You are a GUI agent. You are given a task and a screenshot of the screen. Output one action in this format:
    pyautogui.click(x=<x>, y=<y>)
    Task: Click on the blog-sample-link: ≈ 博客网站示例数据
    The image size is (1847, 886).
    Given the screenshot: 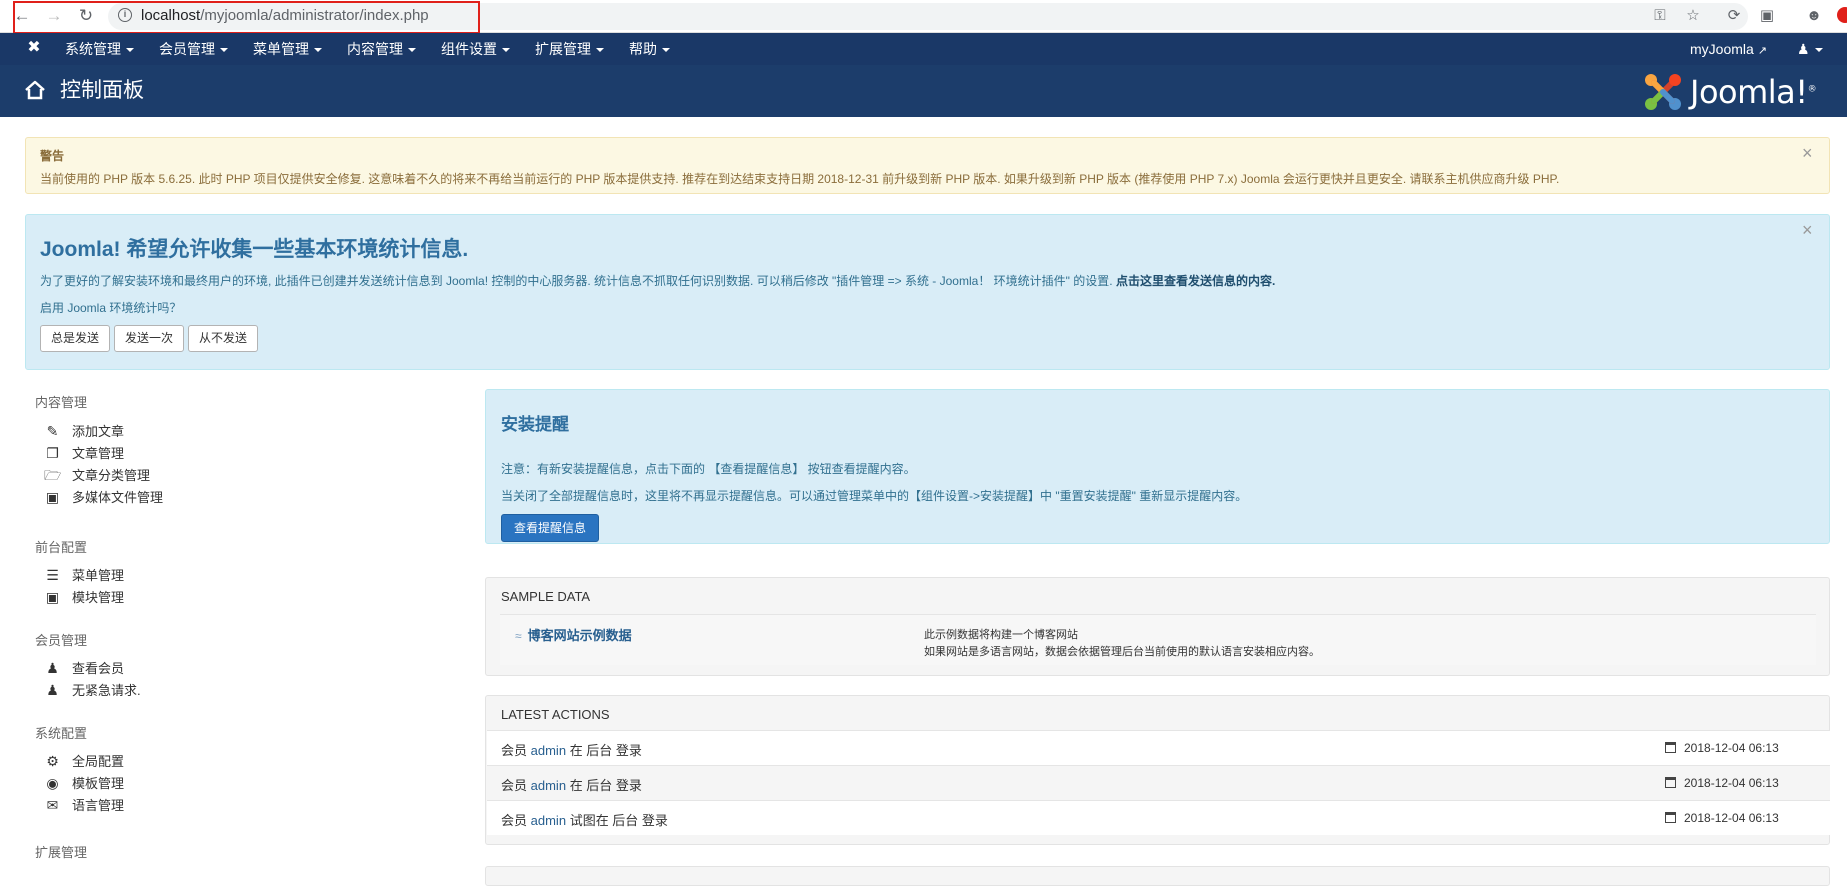 What is the action you would take?
    pyautogui.click(x=573, y=634)
    